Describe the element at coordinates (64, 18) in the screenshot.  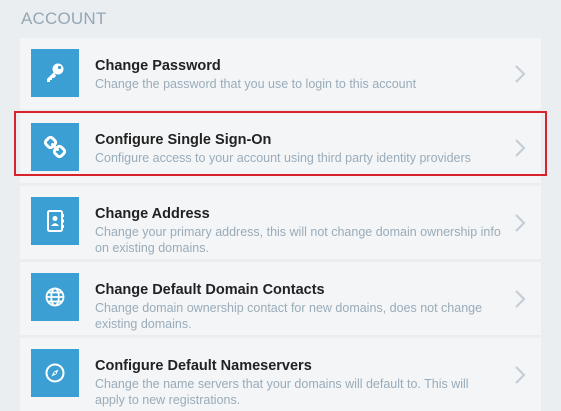
I see `section-title: ACCOUNT` at that location.